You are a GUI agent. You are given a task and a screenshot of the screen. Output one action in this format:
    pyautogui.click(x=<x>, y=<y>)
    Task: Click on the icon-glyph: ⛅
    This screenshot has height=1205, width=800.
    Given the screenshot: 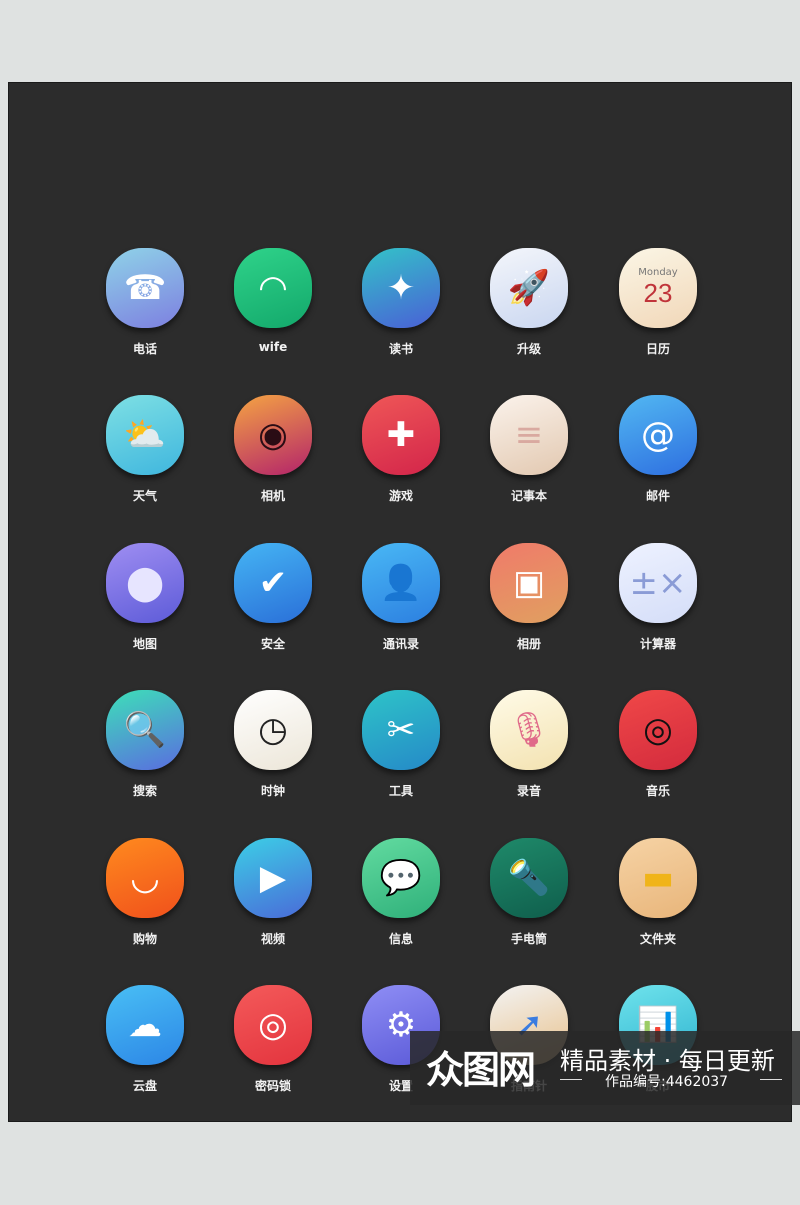 What is the action you would take?
    pyautogui.click(x=145, y=435)
    